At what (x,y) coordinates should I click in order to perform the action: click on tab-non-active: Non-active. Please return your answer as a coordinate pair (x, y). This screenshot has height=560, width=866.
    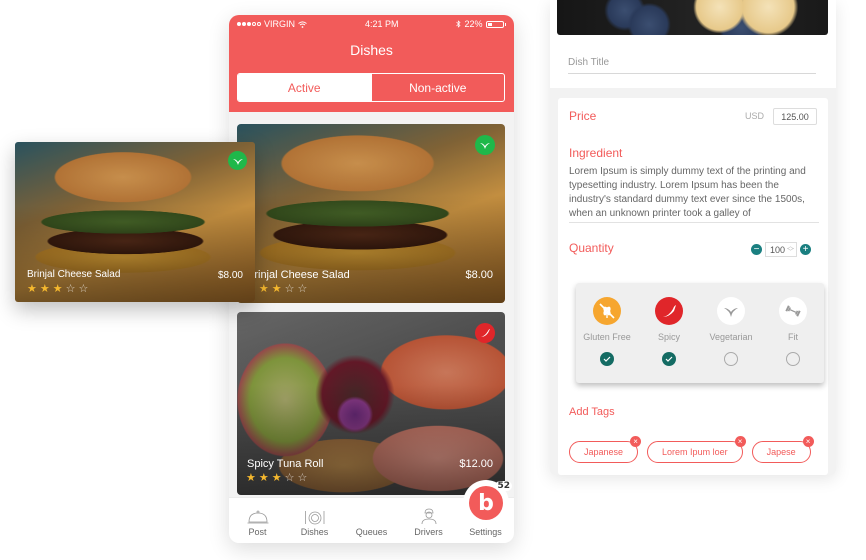
    Looking at the image, I should click on (437, 87).